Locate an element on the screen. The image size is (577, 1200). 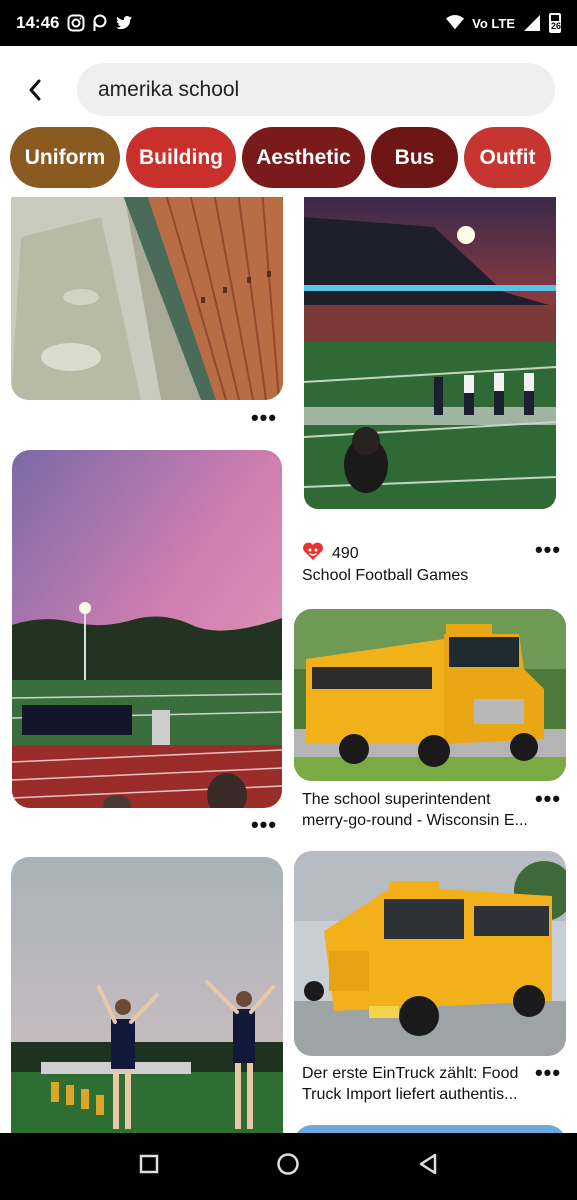
battery-icon: 26 is located at coordinates (555, 23).